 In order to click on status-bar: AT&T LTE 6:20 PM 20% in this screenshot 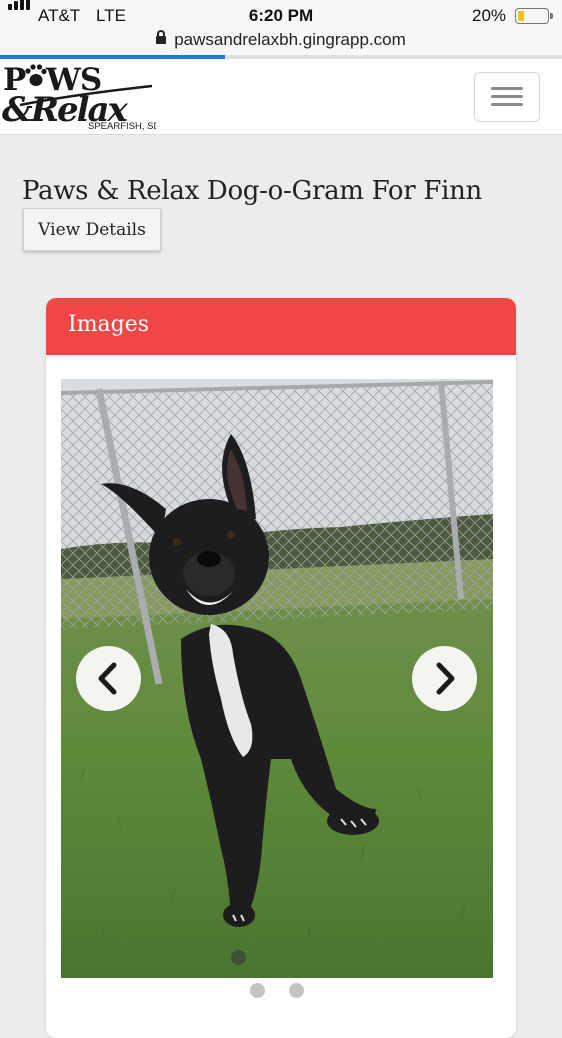, I will do `click(281, 15)`.